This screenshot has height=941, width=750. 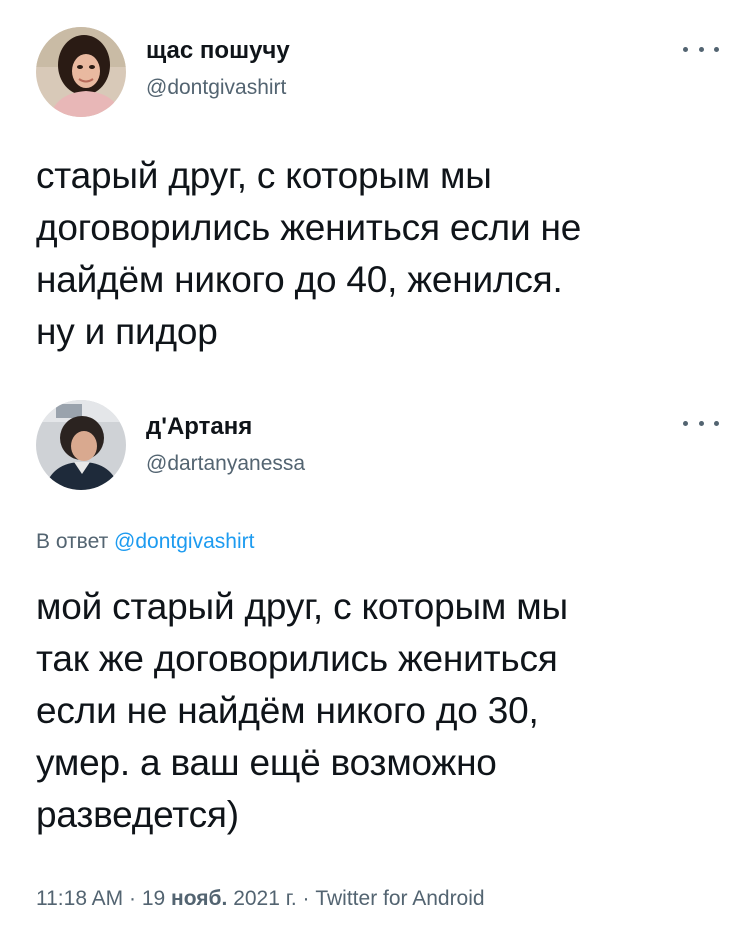 I want to click on reply-context: В ответ @dontgivashirt, so click(x=145, y=542).